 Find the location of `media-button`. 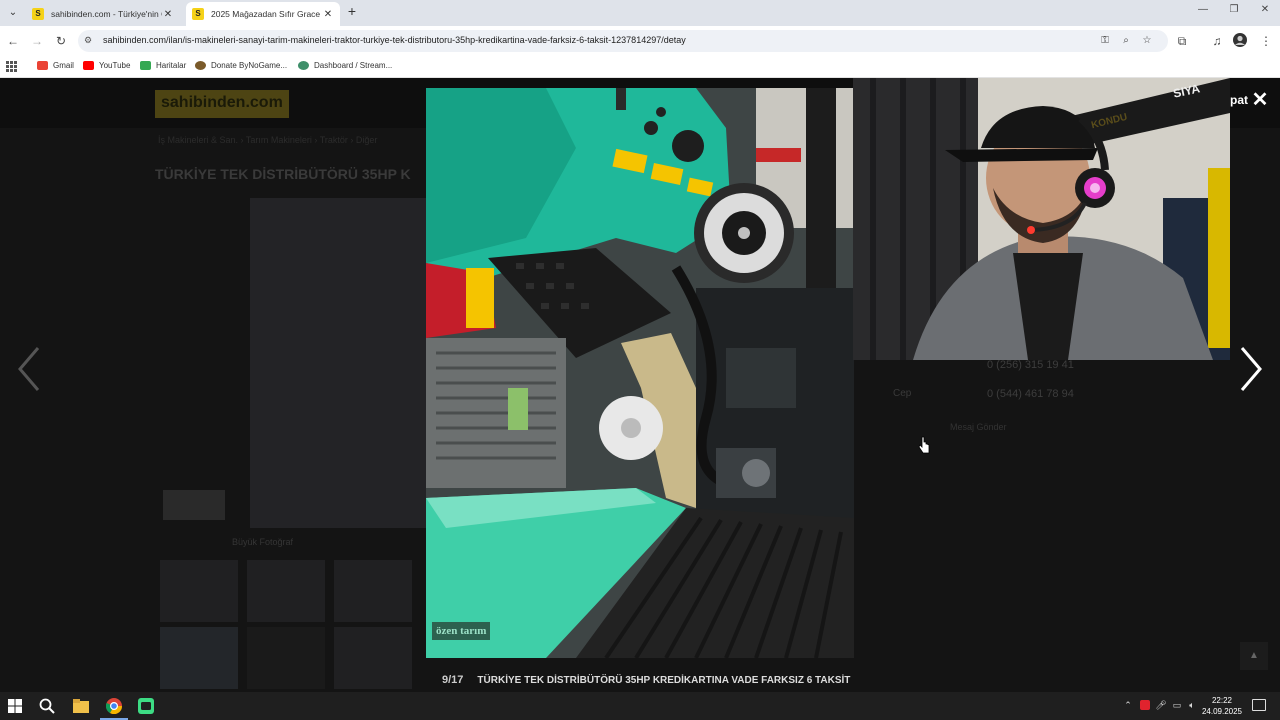

media-button is located at coordinates (194, 505).